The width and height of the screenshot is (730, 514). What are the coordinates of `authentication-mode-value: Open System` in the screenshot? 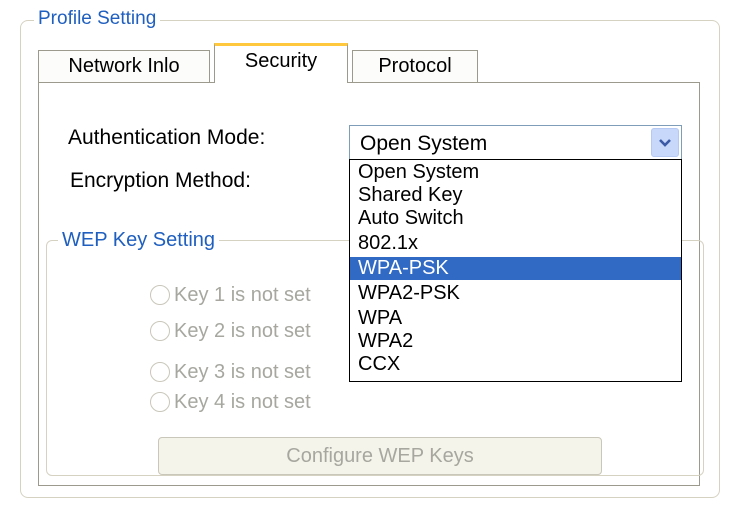 It's located at (424, 143).